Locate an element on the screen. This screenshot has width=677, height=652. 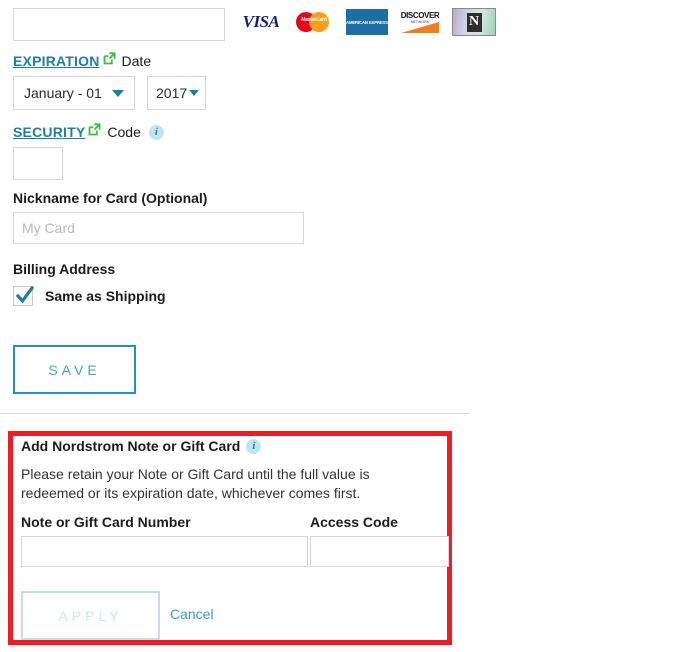
cancel-button: Cancel is located at coordinates (192, 614).